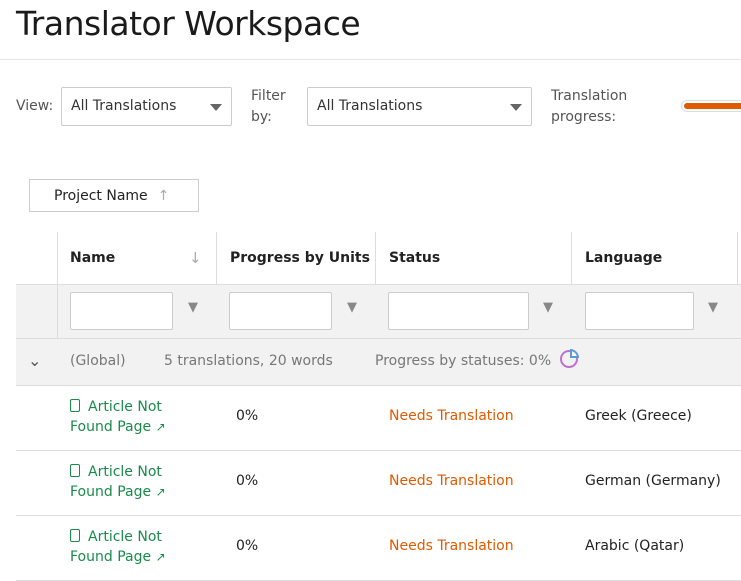 This screenshot has height=581, width=741. I want to click on language-value: German (Germany), so click(653, 481).